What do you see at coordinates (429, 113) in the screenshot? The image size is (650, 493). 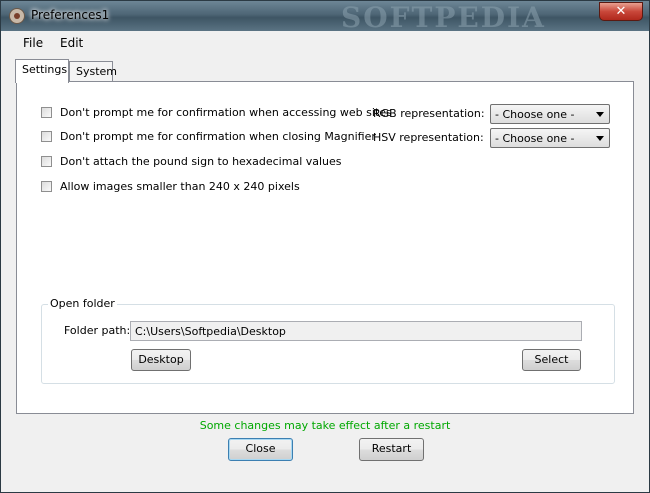 I see `rgb-label: RGB representation:` at bounding box center [429, 113].